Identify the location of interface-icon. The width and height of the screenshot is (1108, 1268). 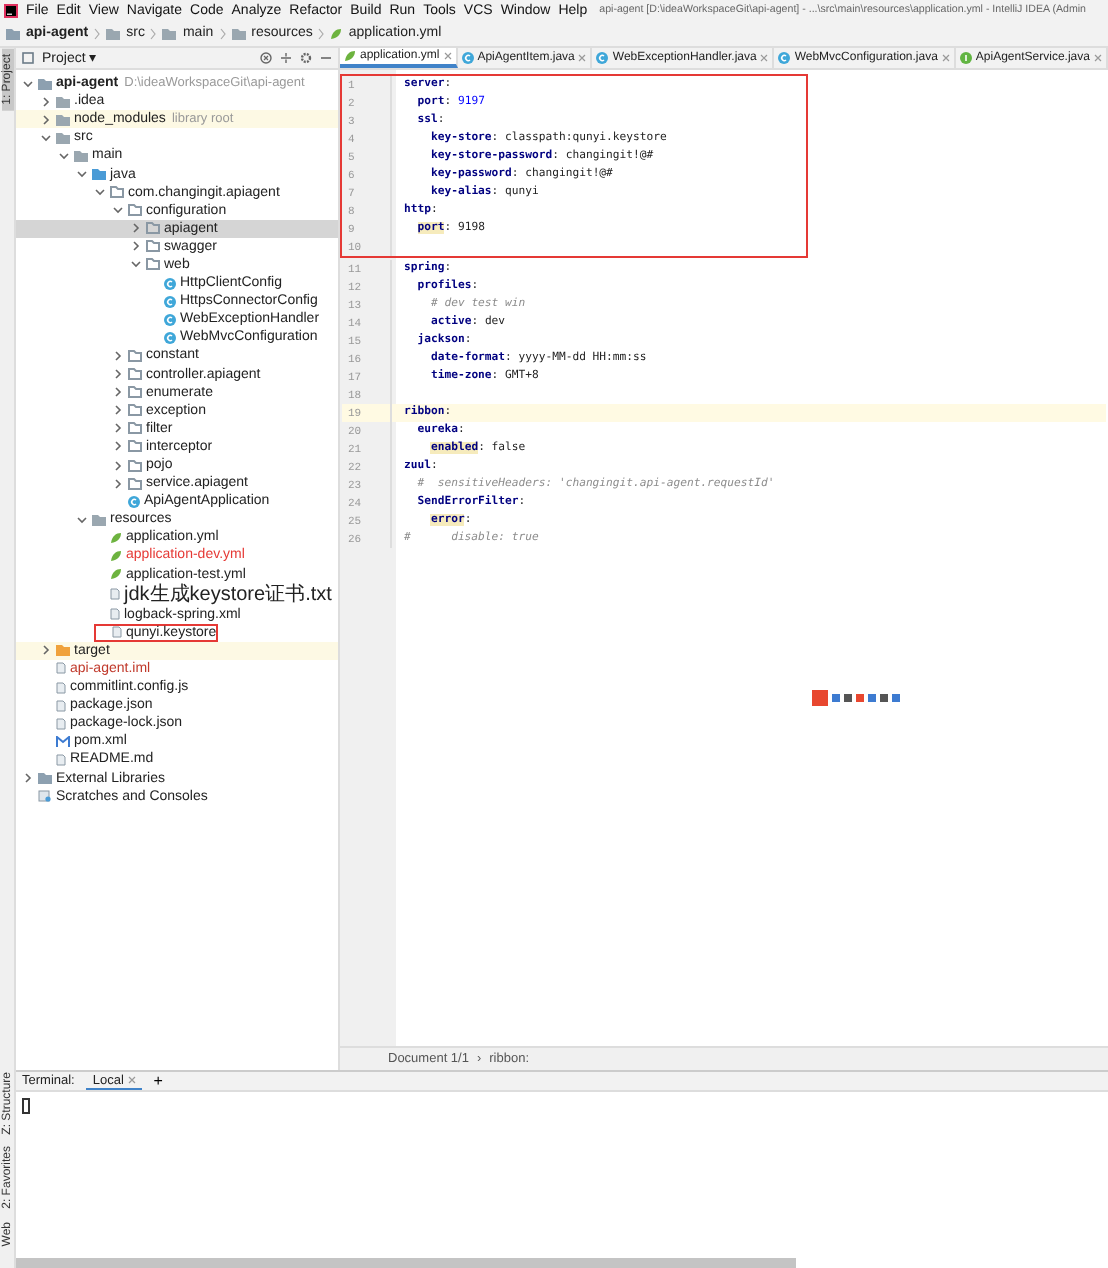
(965, 58).